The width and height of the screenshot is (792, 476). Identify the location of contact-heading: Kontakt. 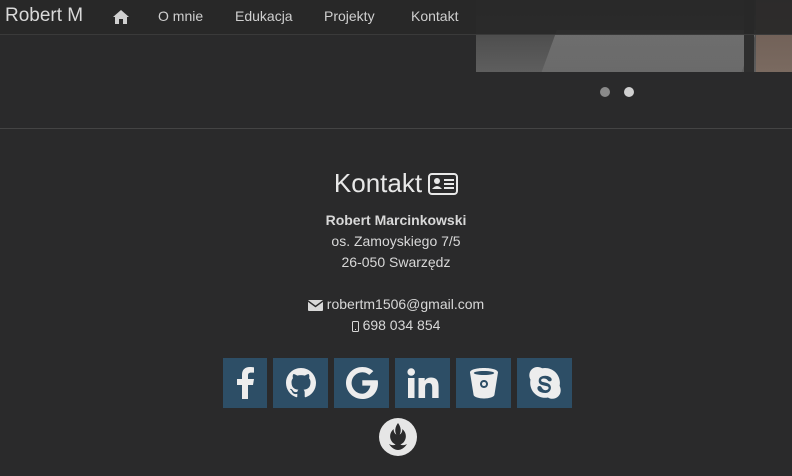
(396, 183).